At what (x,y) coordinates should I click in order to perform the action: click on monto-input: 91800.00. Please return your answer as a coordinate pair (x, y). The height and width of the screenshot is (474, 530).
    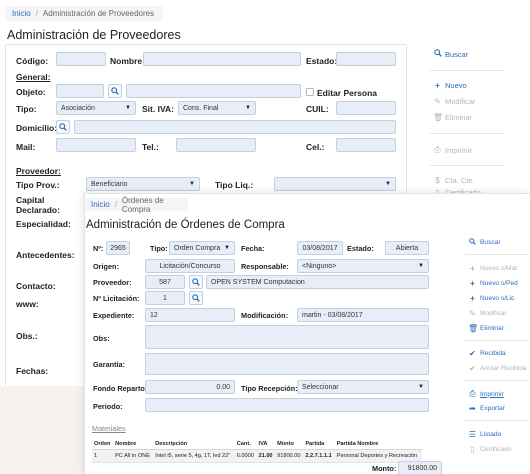
    Looking at the image, I should click on (420, 467).